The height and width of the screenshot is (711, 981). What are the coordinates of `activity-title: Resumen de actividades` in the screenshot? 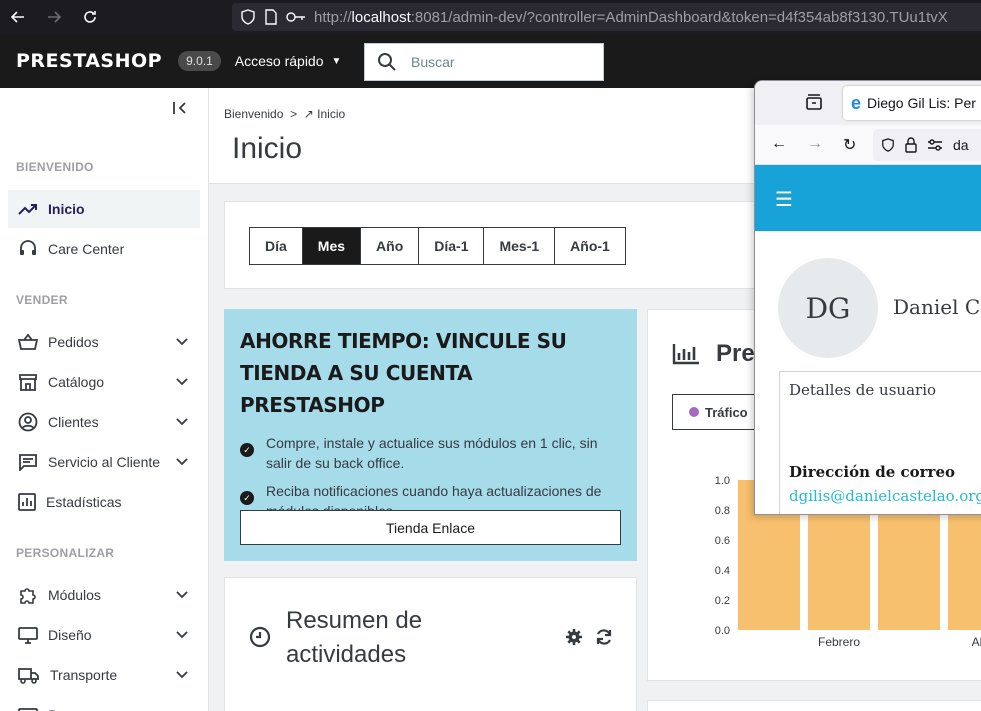 It's located at (354, 637).